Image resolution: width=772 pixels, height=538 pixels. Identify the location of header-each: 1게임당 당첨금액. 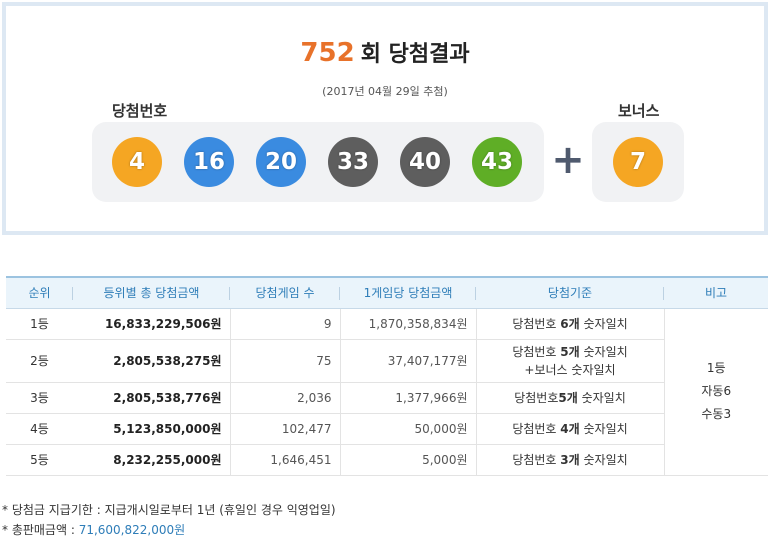
(408, 292).